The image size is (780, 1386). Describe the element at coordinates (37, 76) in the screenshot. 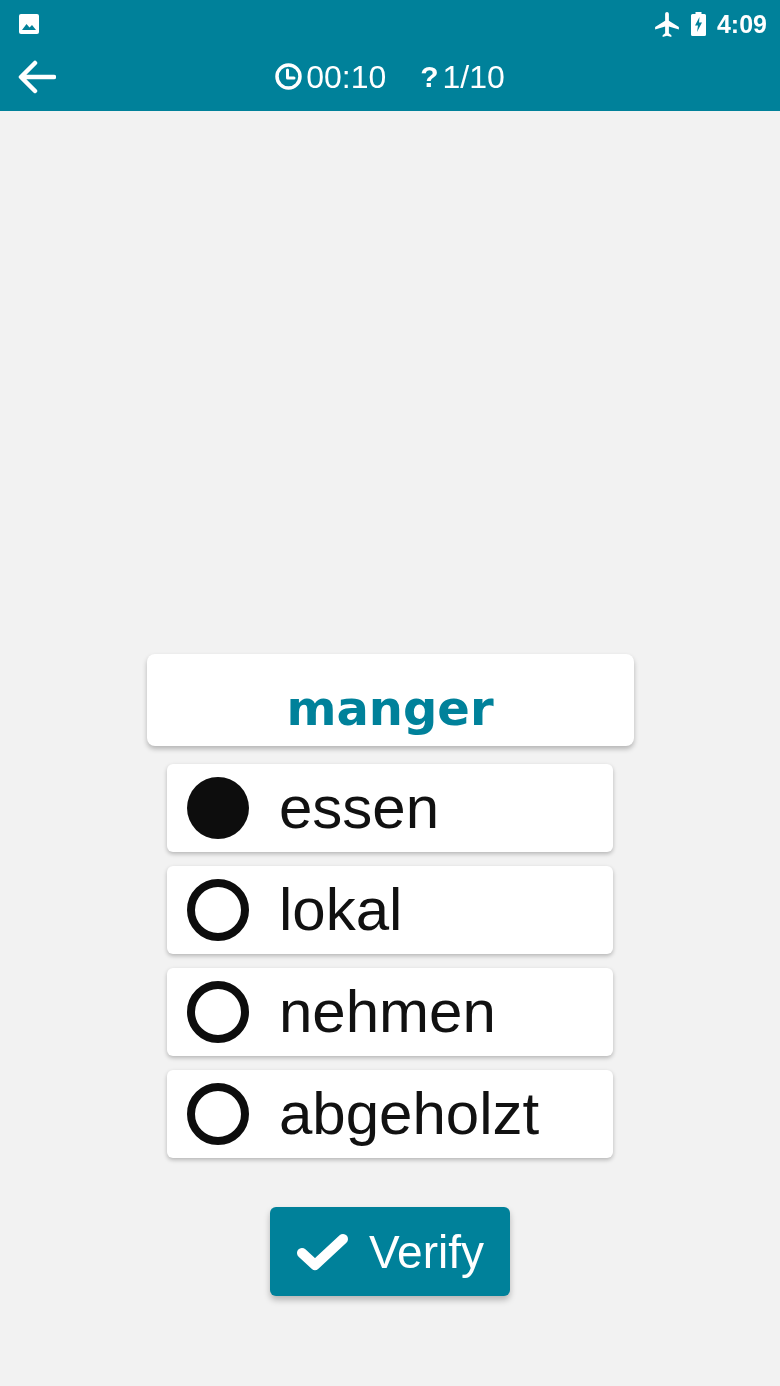

I see `back-arrow-icon` at that location.